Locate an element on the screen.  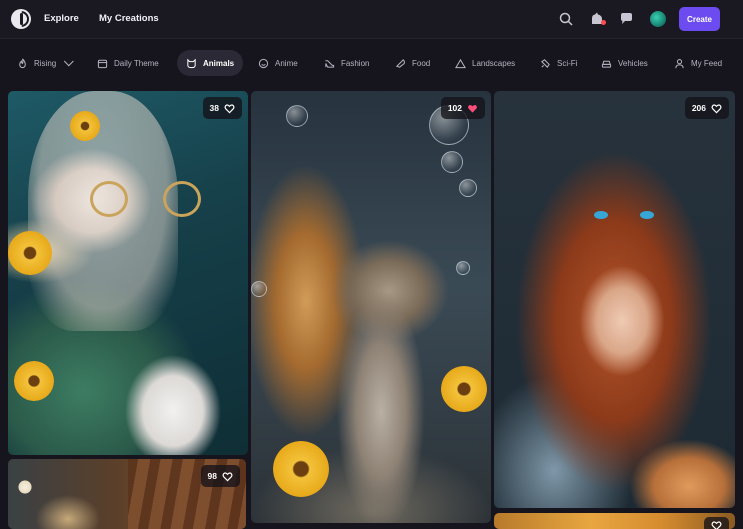
filter-daily-theme: Daily Theme is located at coordinates (128, 63).